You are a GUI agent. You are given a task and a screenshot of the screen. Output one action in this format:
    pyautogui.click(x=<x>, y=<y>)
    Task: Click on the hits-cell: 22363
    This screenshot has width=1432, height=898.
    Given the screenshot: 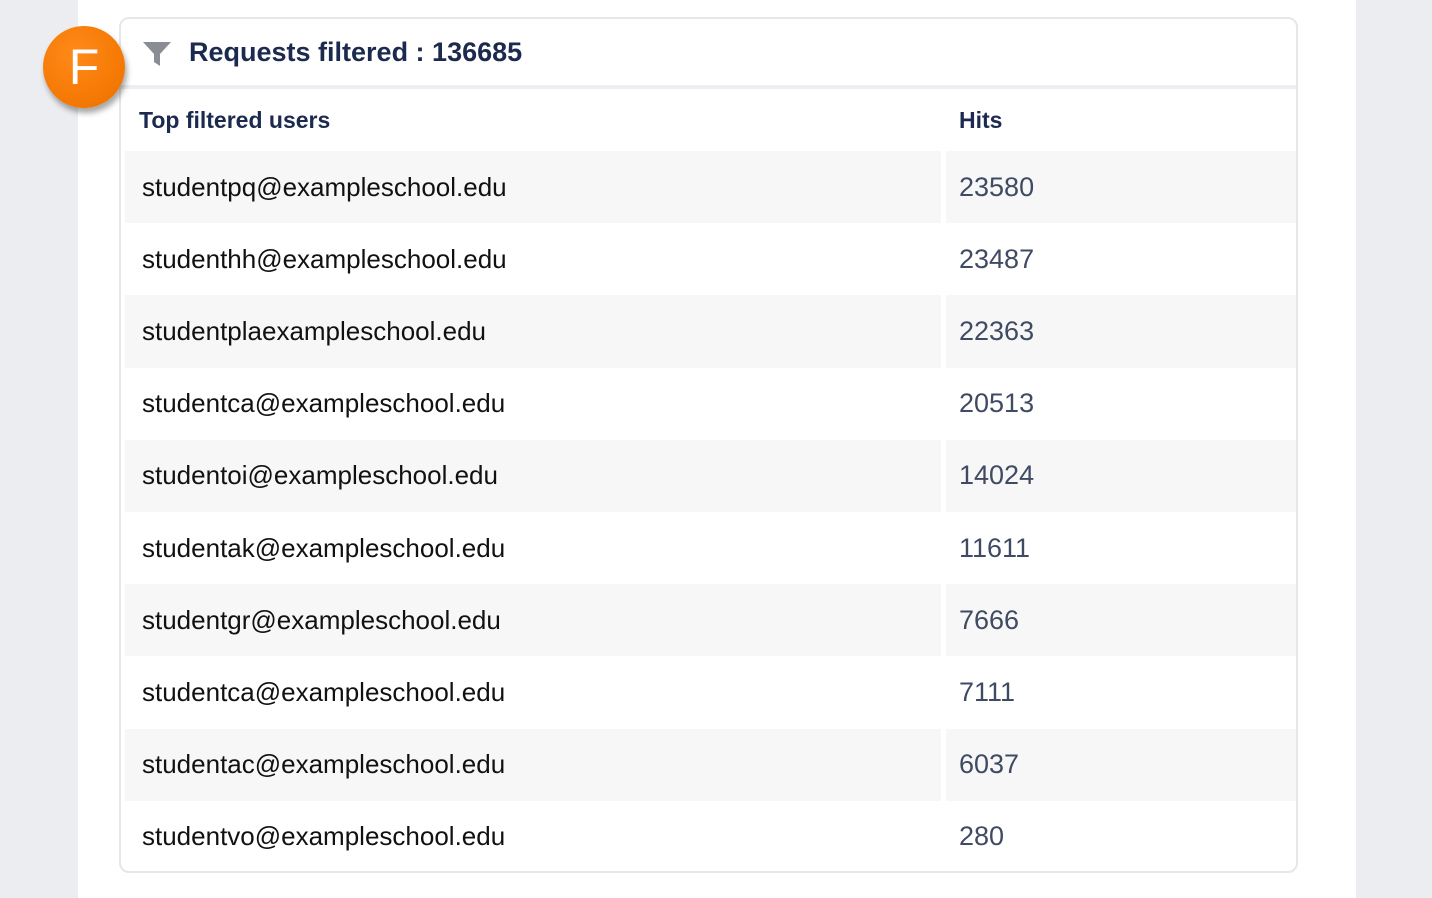 What is the action you would take?
    pyautogui.click(x=1121, y=331)
    